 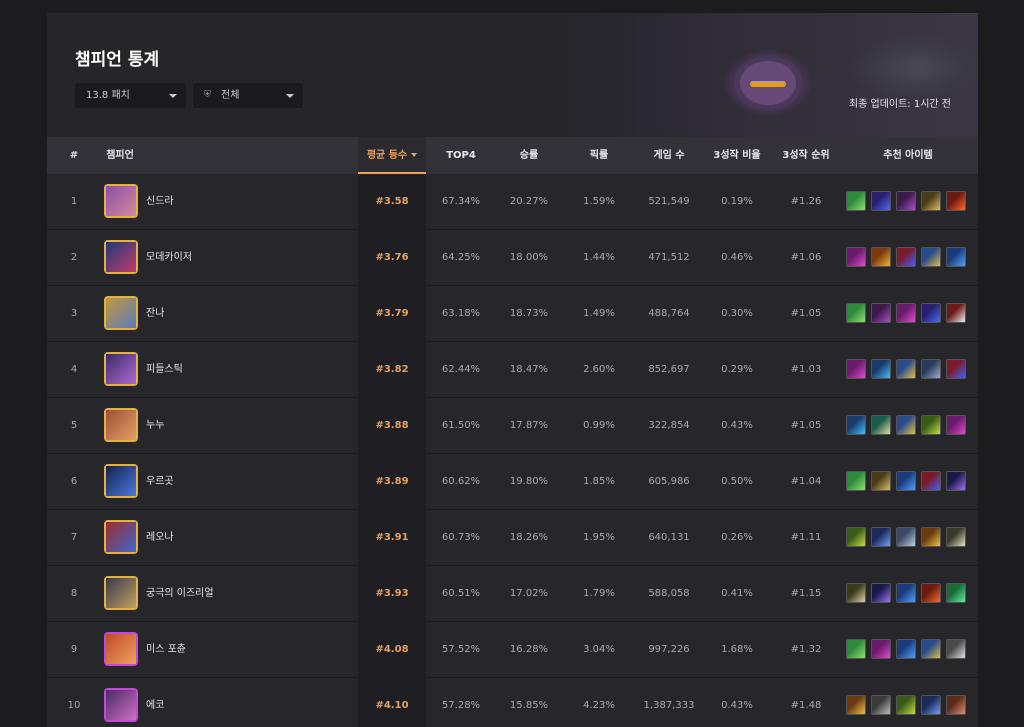 I want to click on champion-name: 레오나, so click(x=160, y=538).